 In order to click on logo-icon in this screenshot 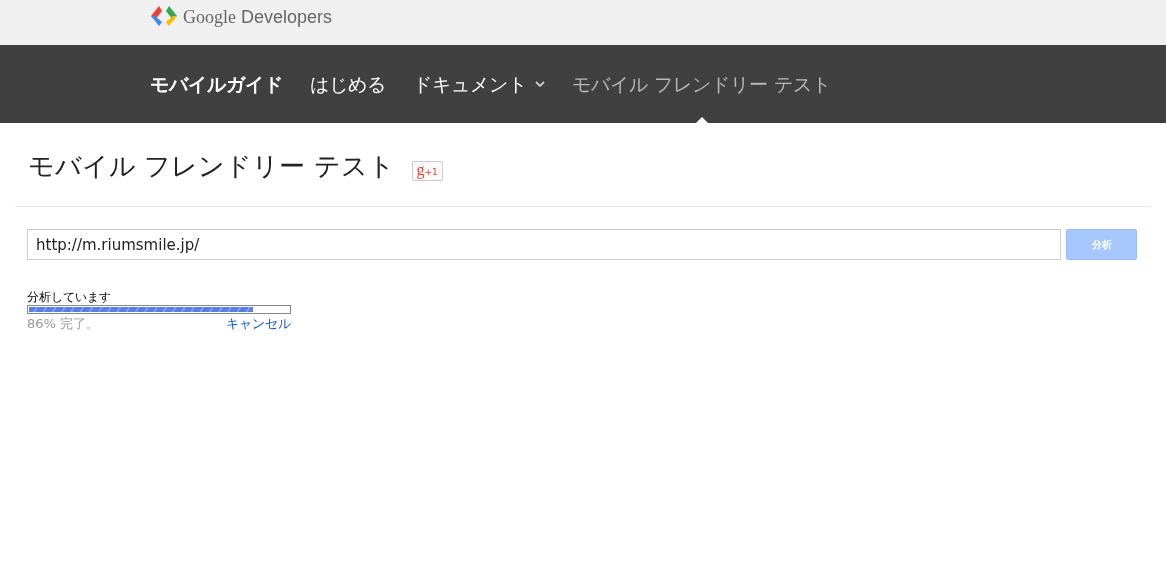, I will do `click(164, 16)`.